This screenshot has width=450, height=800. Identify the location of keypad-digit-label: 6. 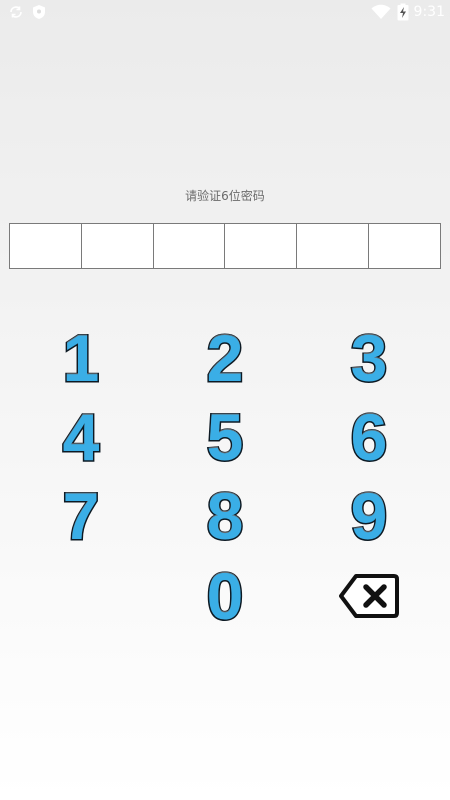
(369, 437).